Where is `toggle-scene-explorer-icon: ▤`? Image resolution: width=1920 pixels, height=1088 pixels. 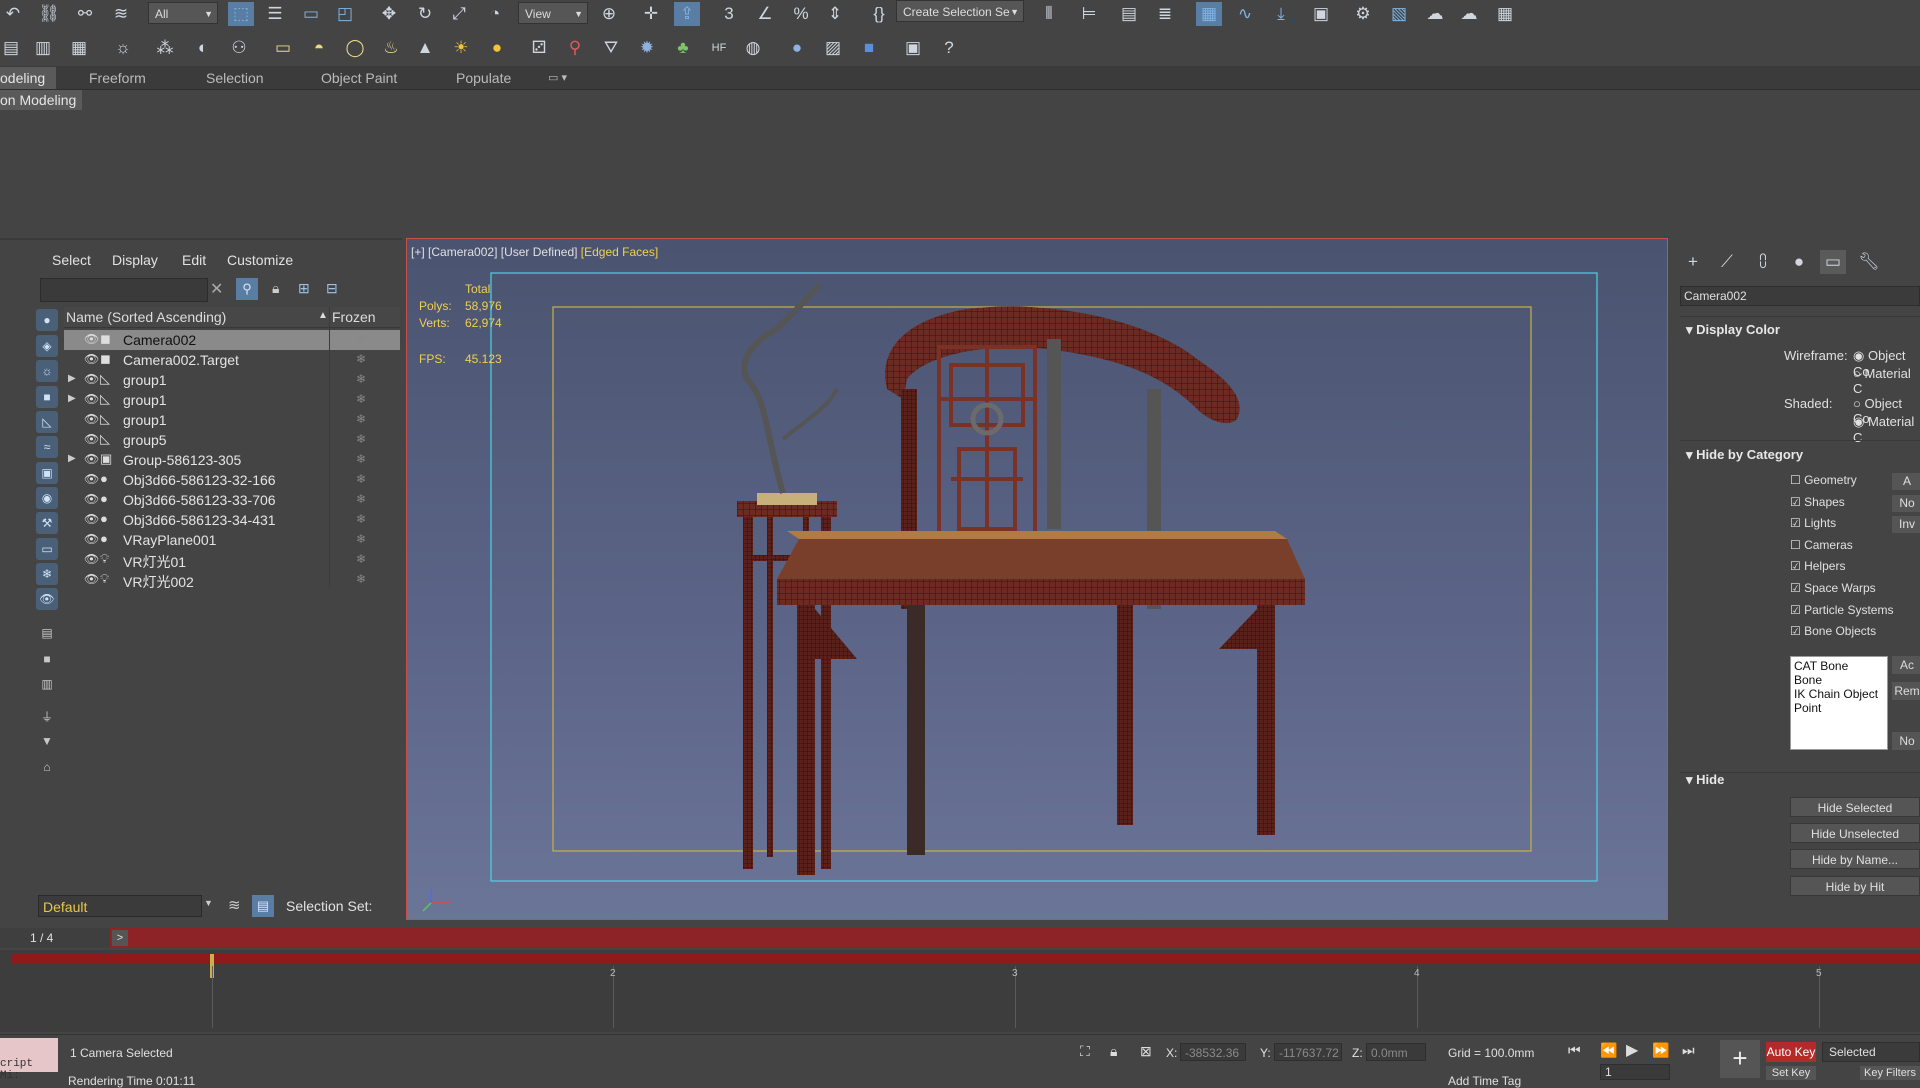 toggle-scene-explorer-icon: ▤ is located at coordinates (1129, 14).